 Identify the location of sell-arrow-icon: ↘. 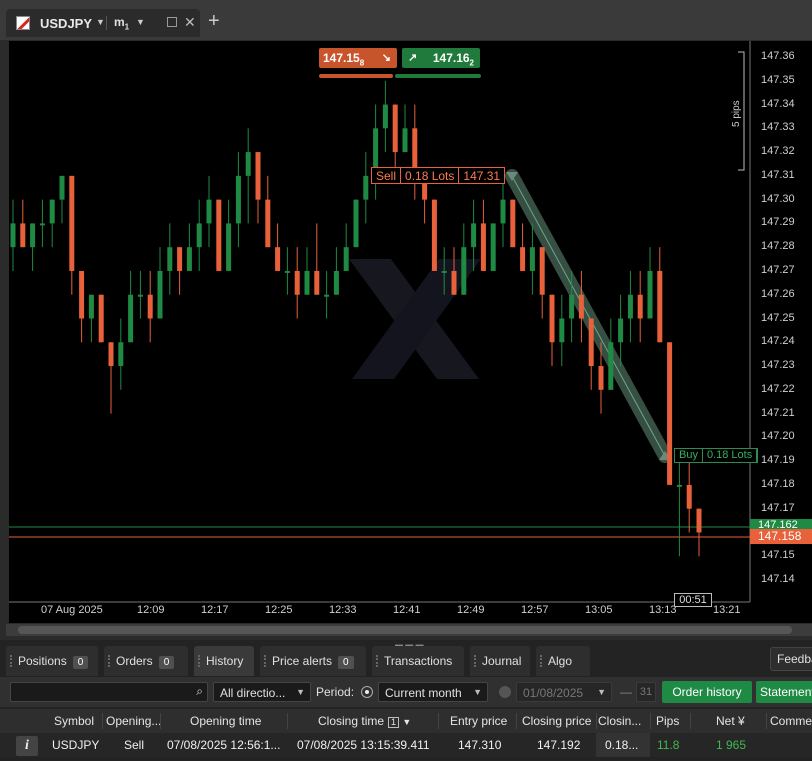
(386, 58).